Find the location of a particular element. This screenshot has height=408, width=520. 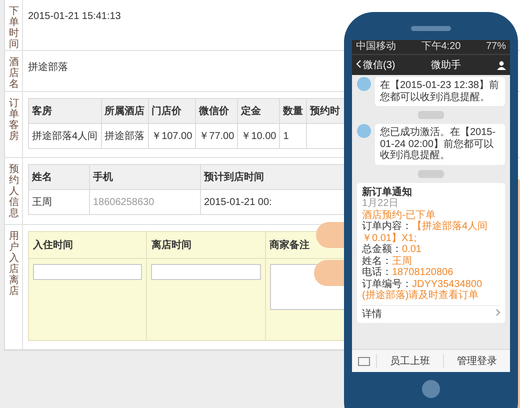

section-label: 预约人信息 is located at coordinates (14, 191).